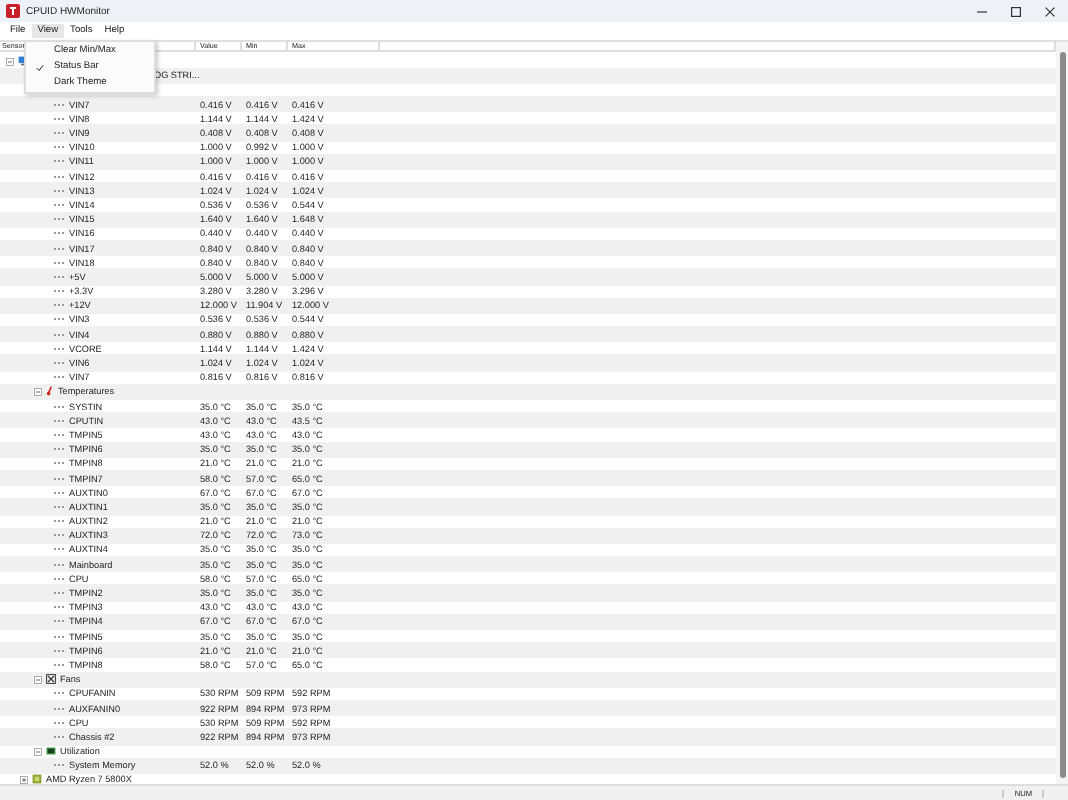 This screenshot has width=1068, height=800. What do you see at coordinates (49, 391) in the screenshot?
I see `thermometer-icon` at bounding box center [49, 391].